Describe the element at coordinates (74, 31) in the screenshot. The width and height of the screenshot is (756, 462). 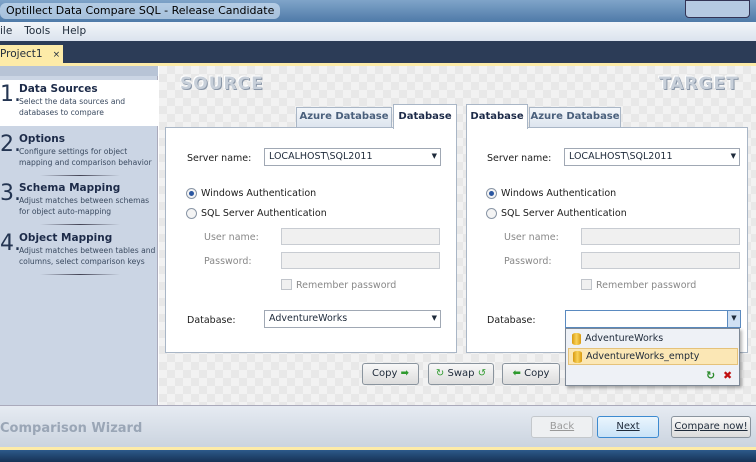
I see `menu-help: Help` at that location.